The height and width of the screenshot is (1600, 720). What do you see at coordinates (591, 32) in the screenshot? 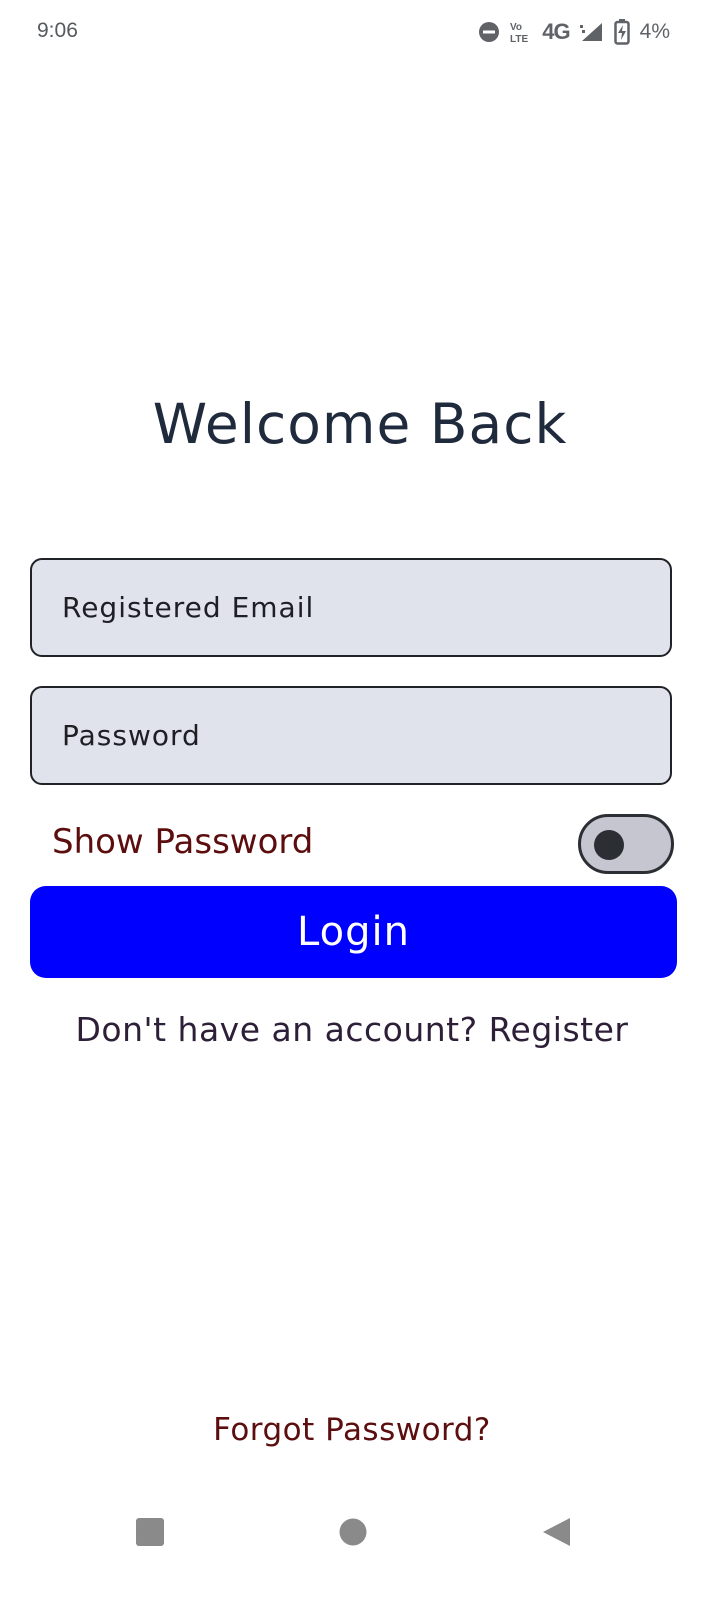
I see `signal-icon` at bounding box center [591, 32].